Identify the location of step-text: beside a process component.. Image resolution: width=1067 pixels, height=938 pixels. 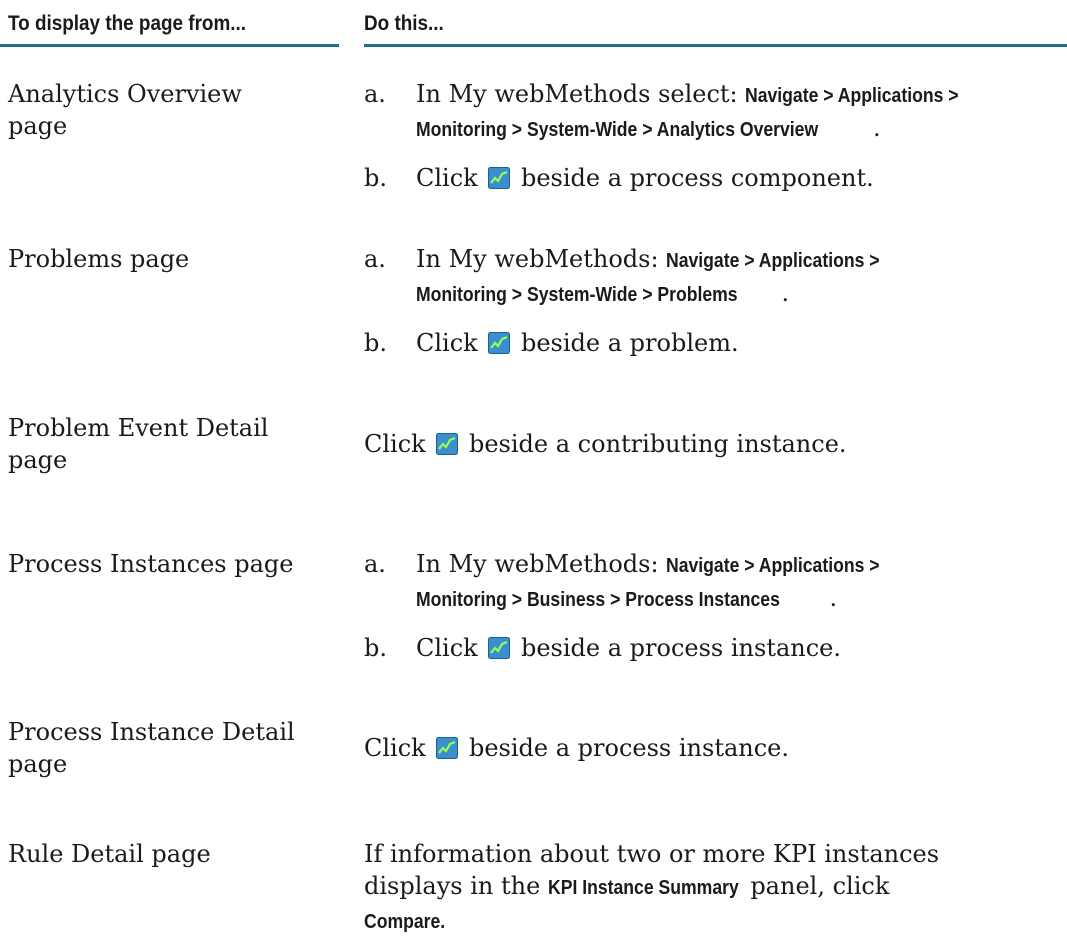
(697, 178).